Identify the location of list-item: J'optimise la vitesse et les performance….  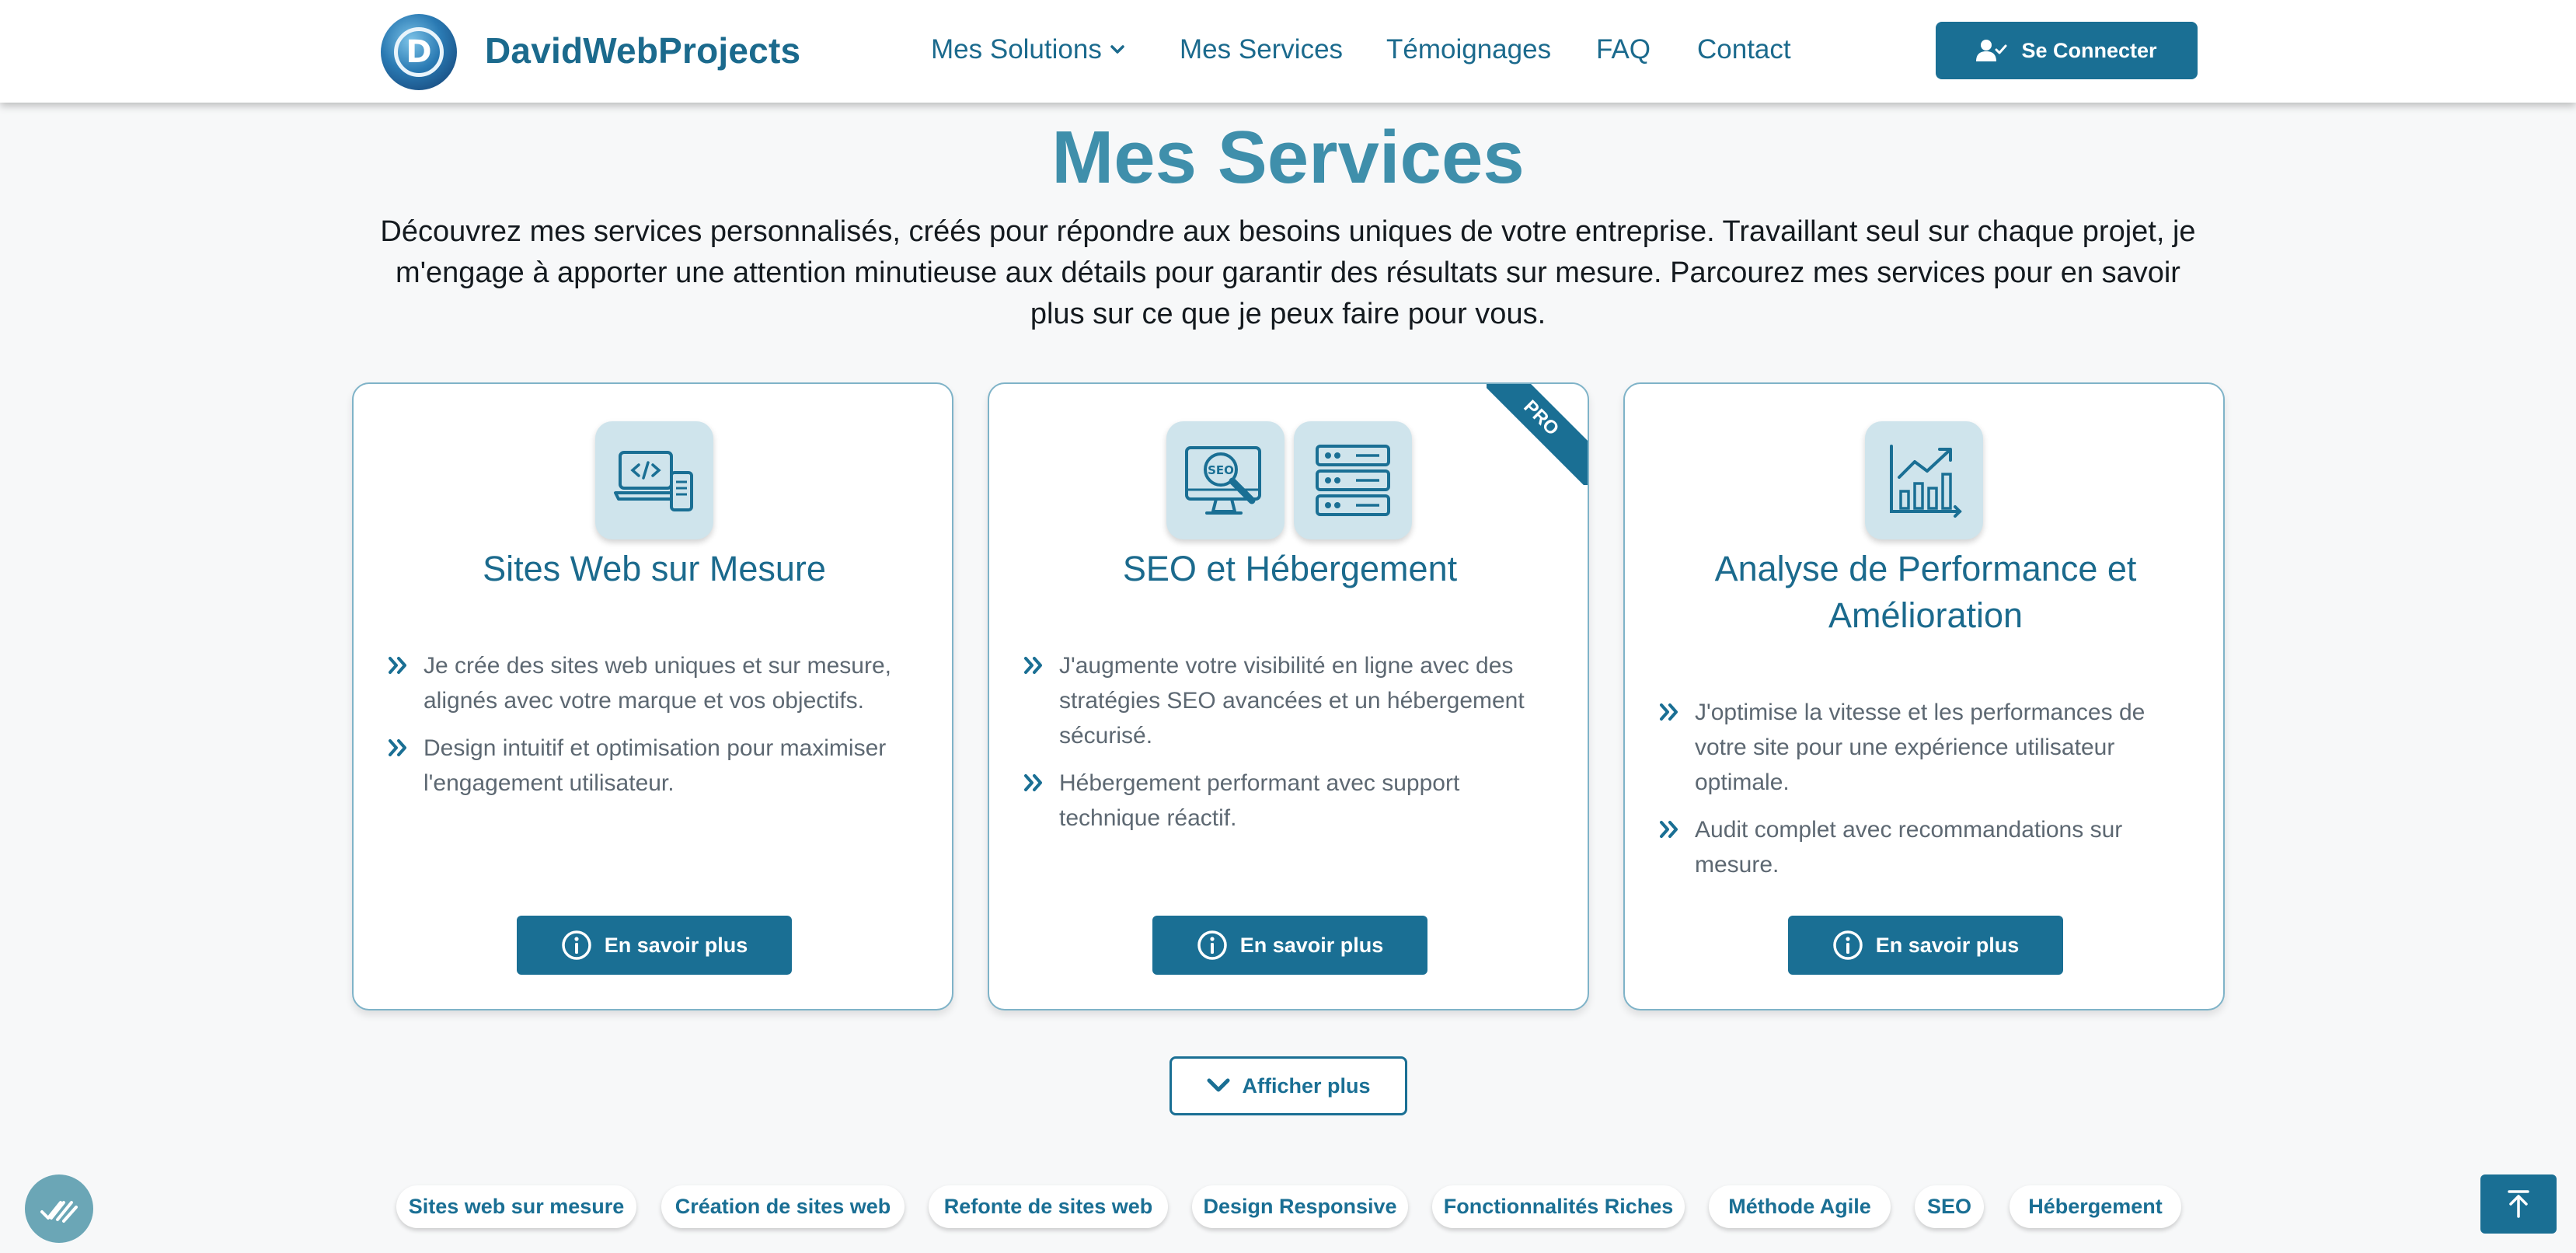
(1923, 748).